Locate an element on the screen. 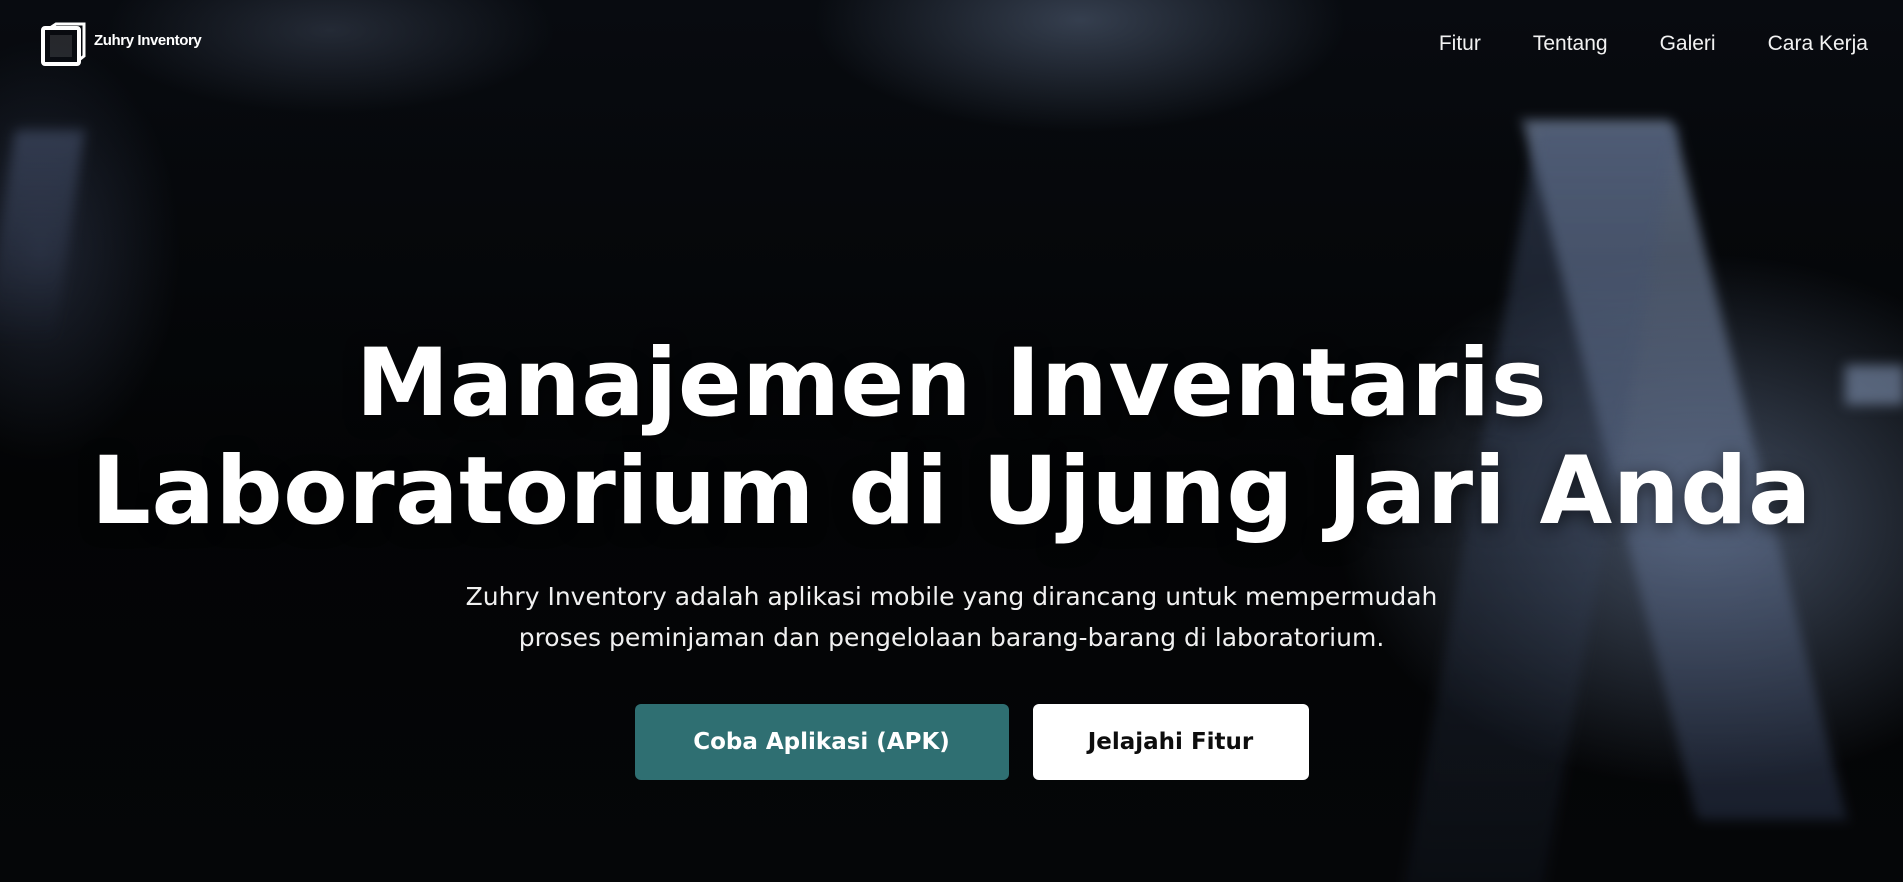  brand-name: Zuhry Inventory is located at coordinates (148, 40).